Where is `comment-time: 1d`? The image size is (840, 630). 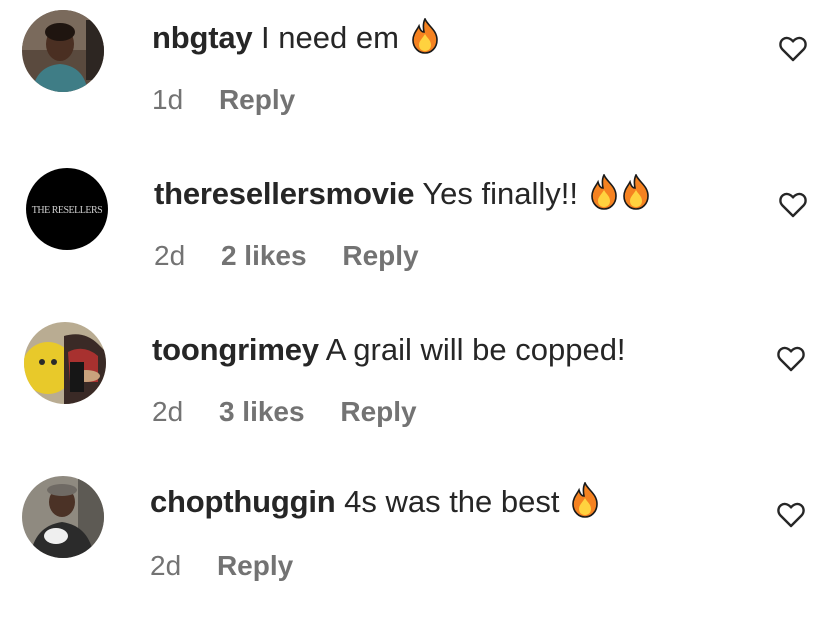
comment-time: 1d is located at coordinates (168, 99).